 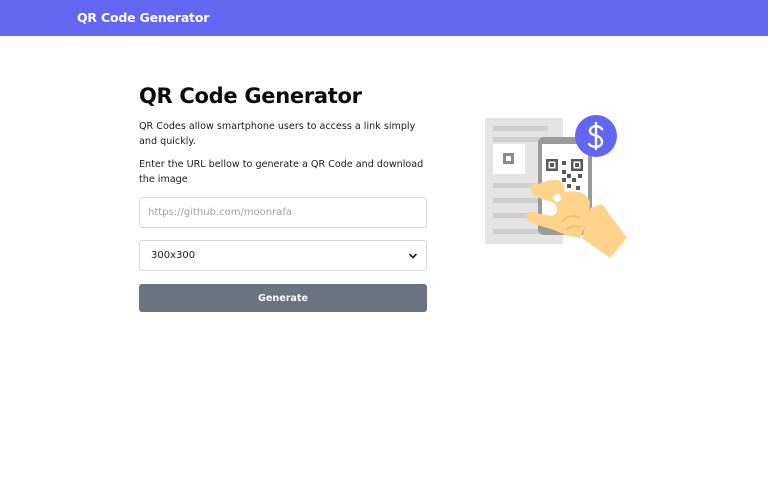 I want to click on qr-scan-illustration, so click(x=556, y=186).